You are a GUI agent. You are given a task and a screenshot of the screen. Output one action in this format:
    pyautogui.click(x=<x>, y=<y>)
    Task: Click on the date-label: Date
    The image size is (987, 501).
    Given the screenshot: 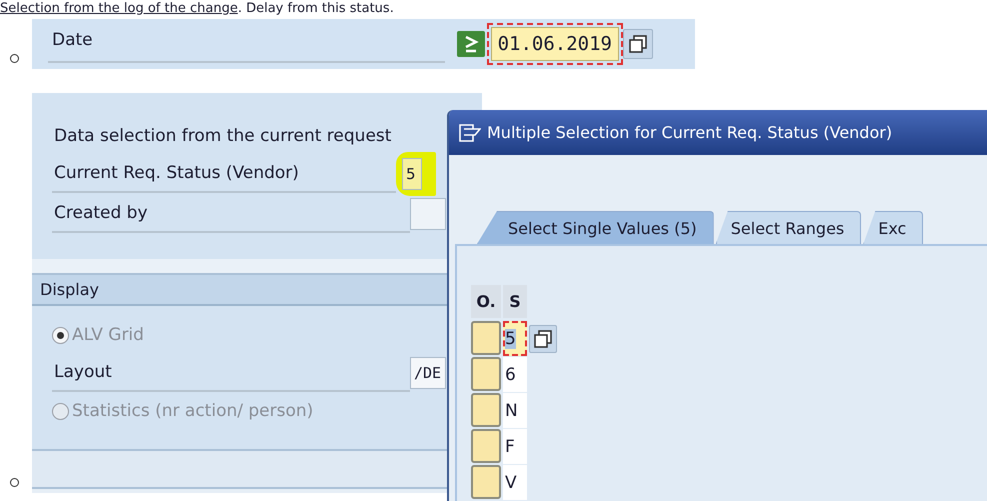 What is the action you would take?
    pyautogui.click(x=246, y=41)
    